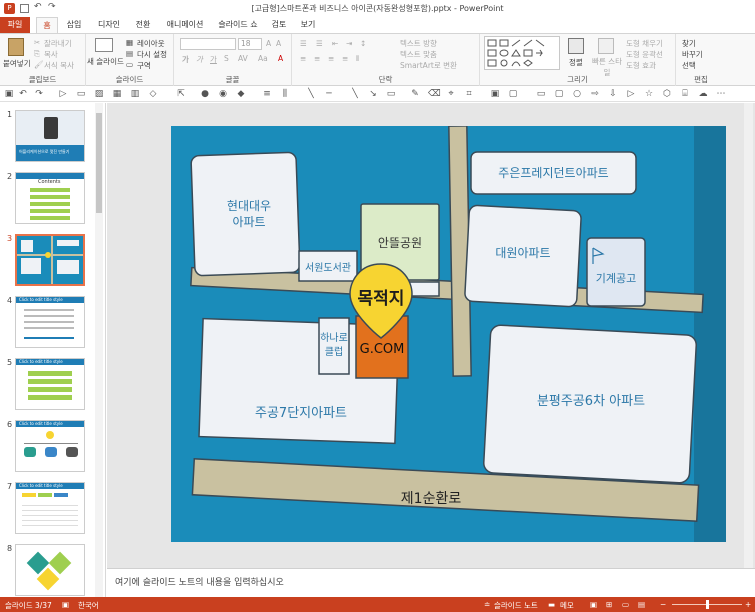  I want to click on shrink-font-icon: A, so click(278, 43).